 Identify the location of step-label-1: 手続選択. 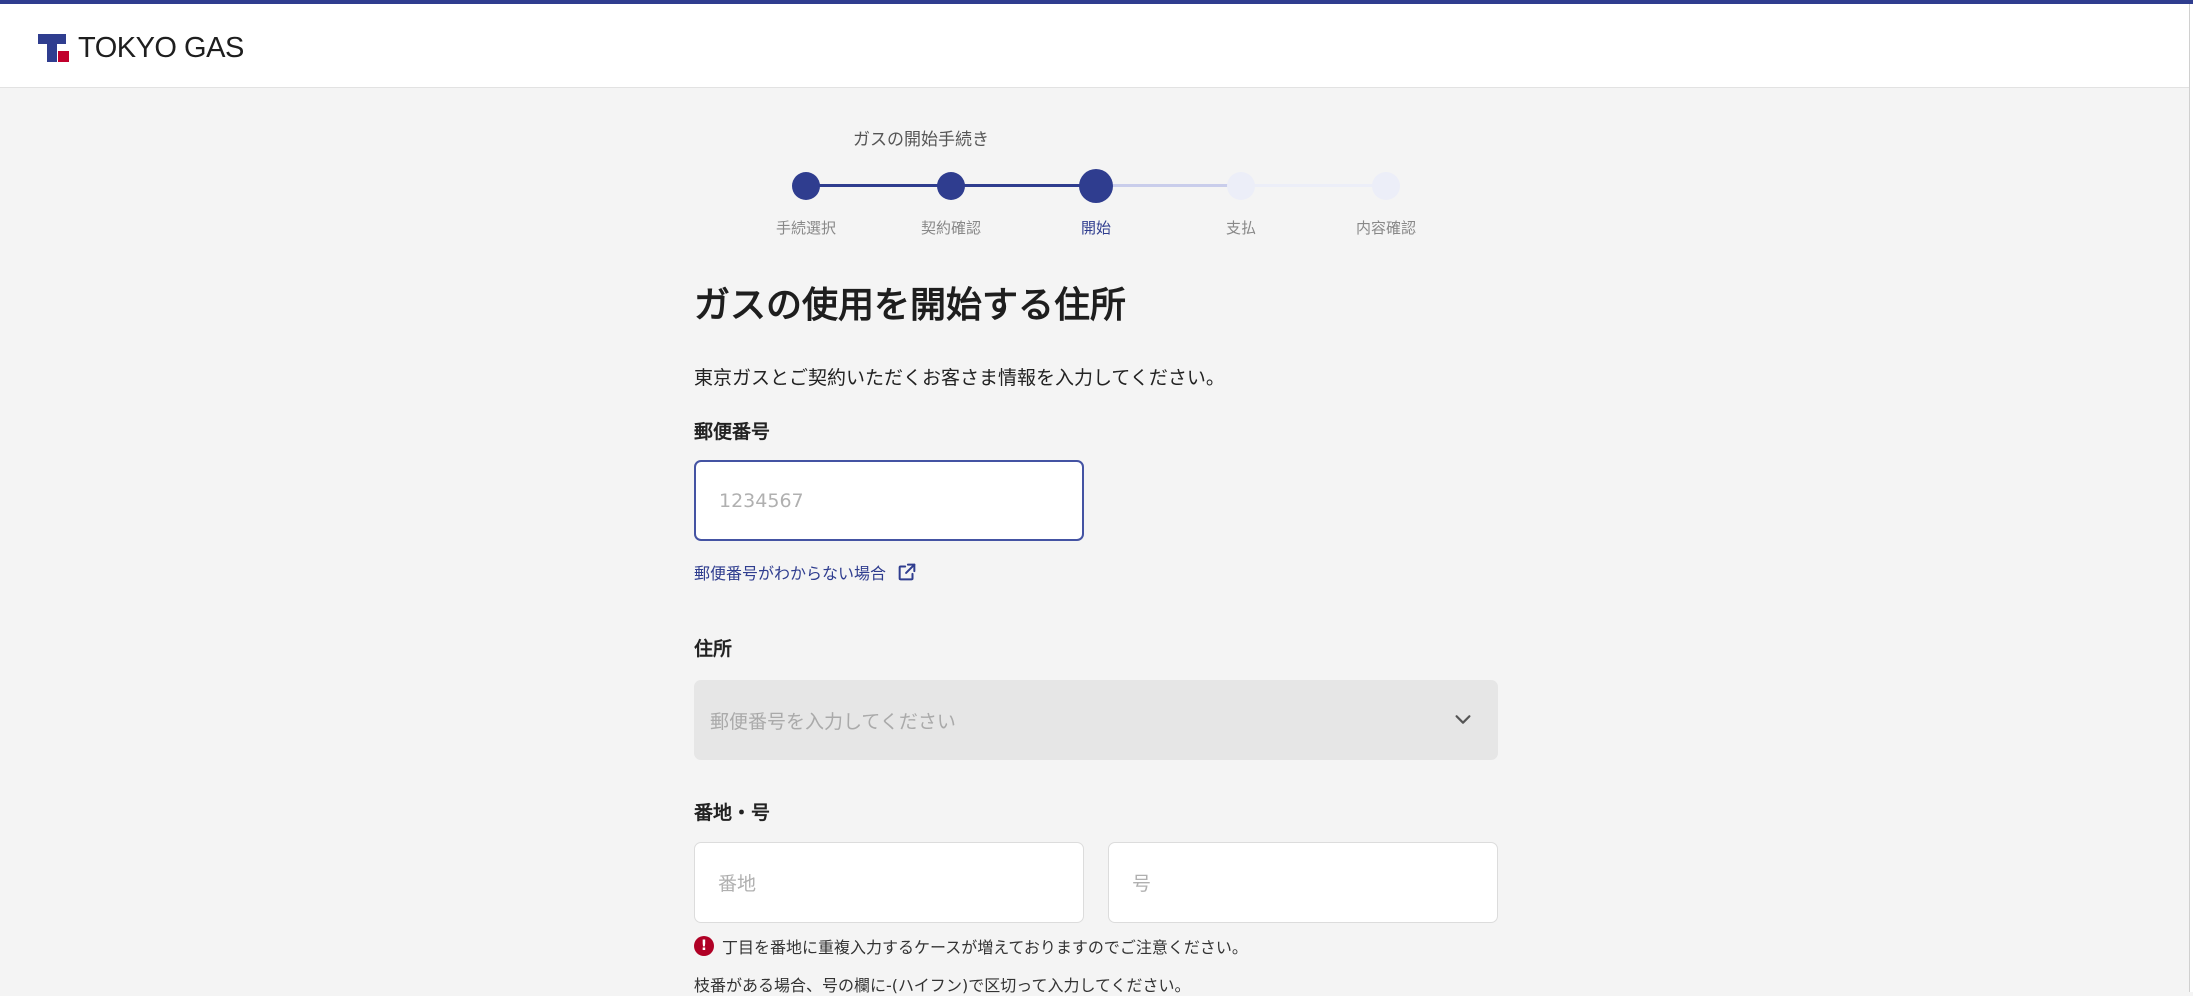
(805, 228).